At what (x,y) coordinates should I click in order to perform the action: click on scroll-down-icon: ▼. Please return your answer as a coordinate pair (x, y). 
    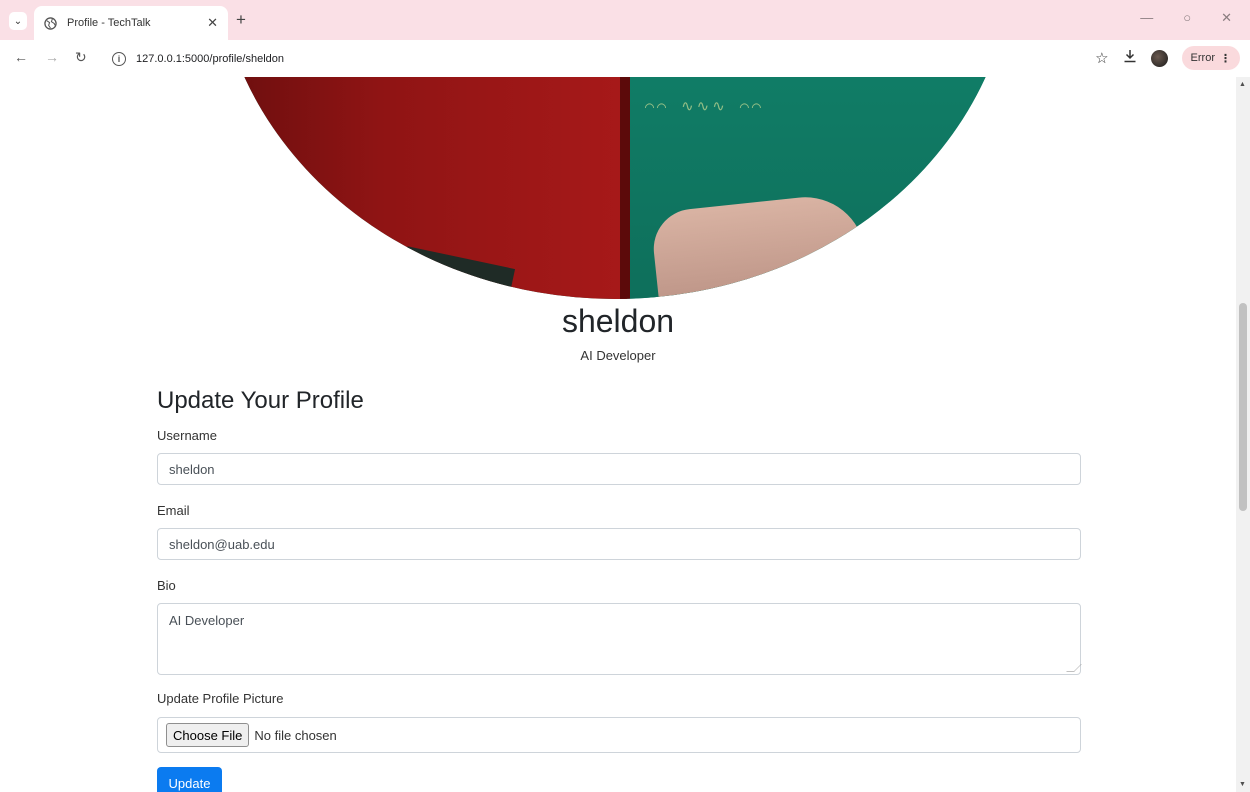
    Looking at the image, I should click on (1242, 784).